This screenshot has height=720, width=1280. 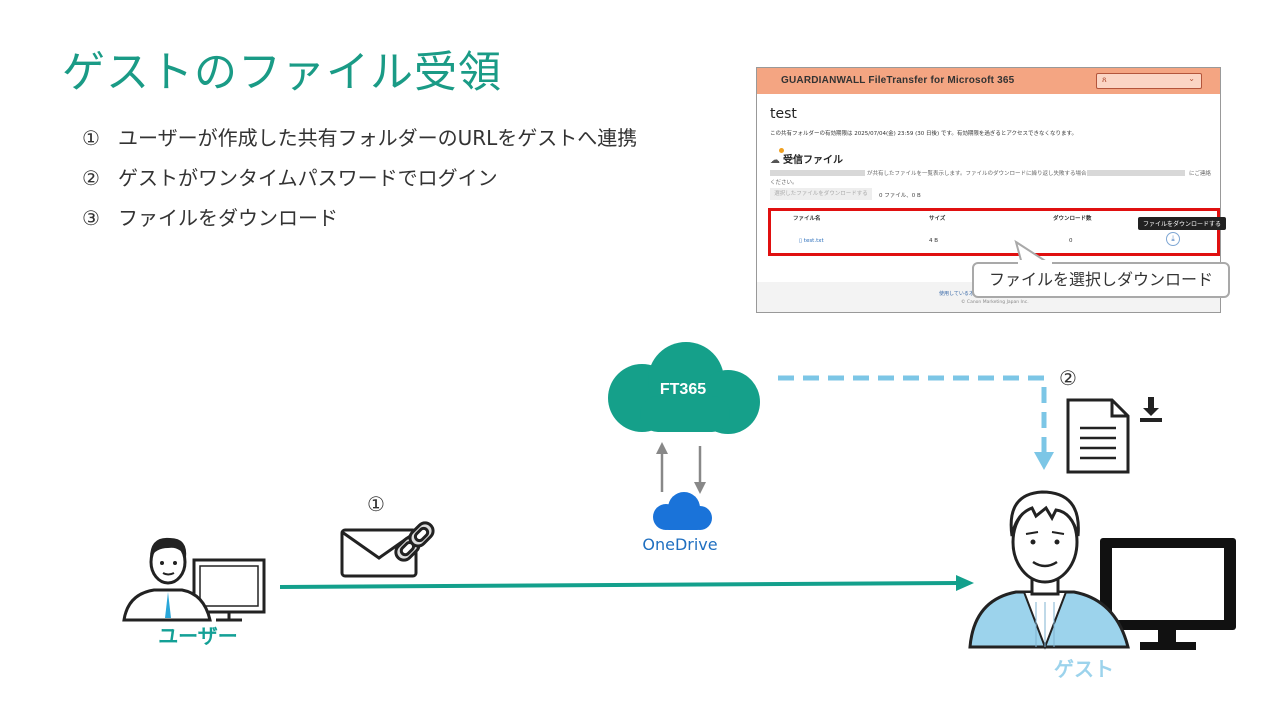 I want to click on dashed-arrowhead, so click(x=1044, y=461).